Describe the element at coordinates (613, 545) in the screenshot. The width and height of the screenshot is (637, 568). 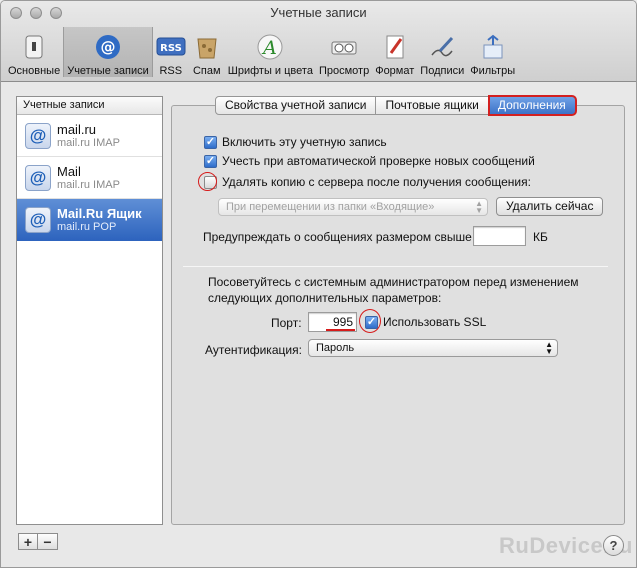
I see `help-button: ?` at that location.